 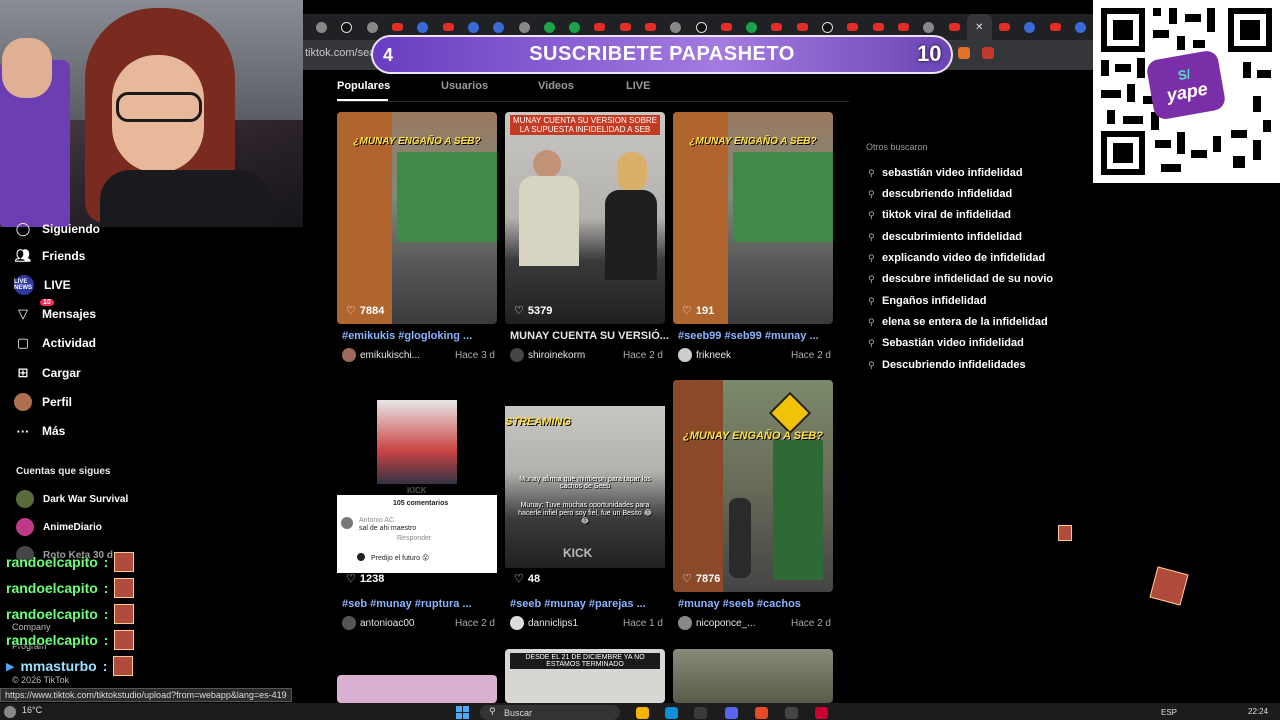 I want to click on sidebar-item-profile: Perfil, so click(x=43, y=402).